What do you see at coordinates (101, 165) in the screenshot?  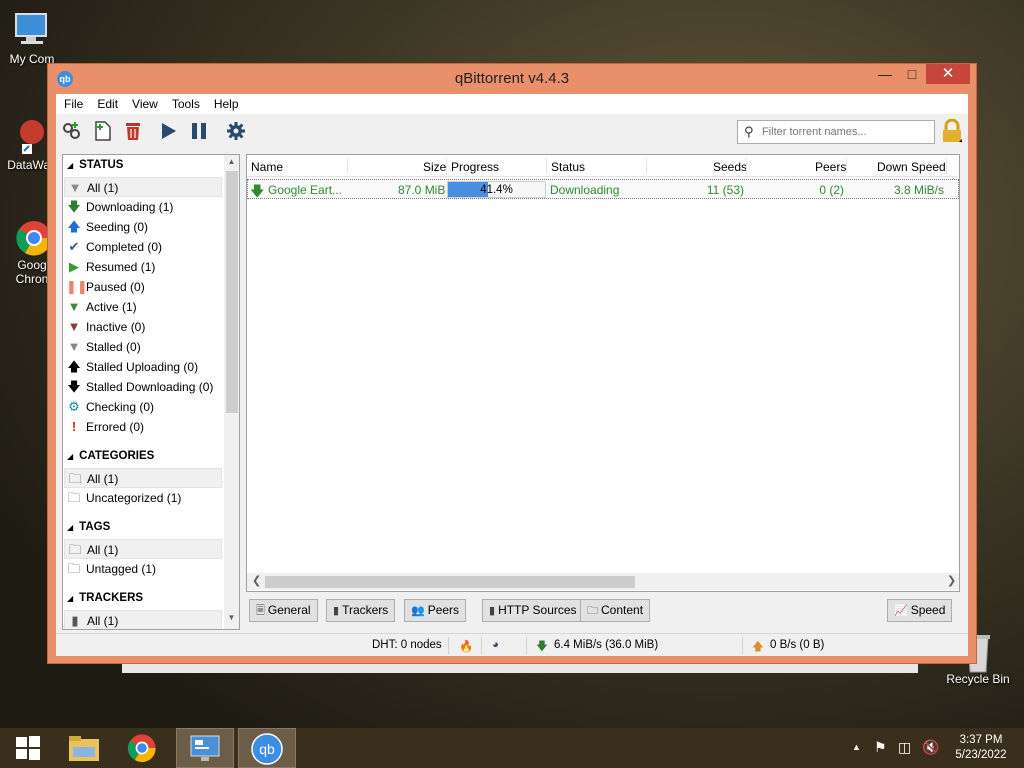 I see `section-title: STATUS` at bounding box center [101, 165].